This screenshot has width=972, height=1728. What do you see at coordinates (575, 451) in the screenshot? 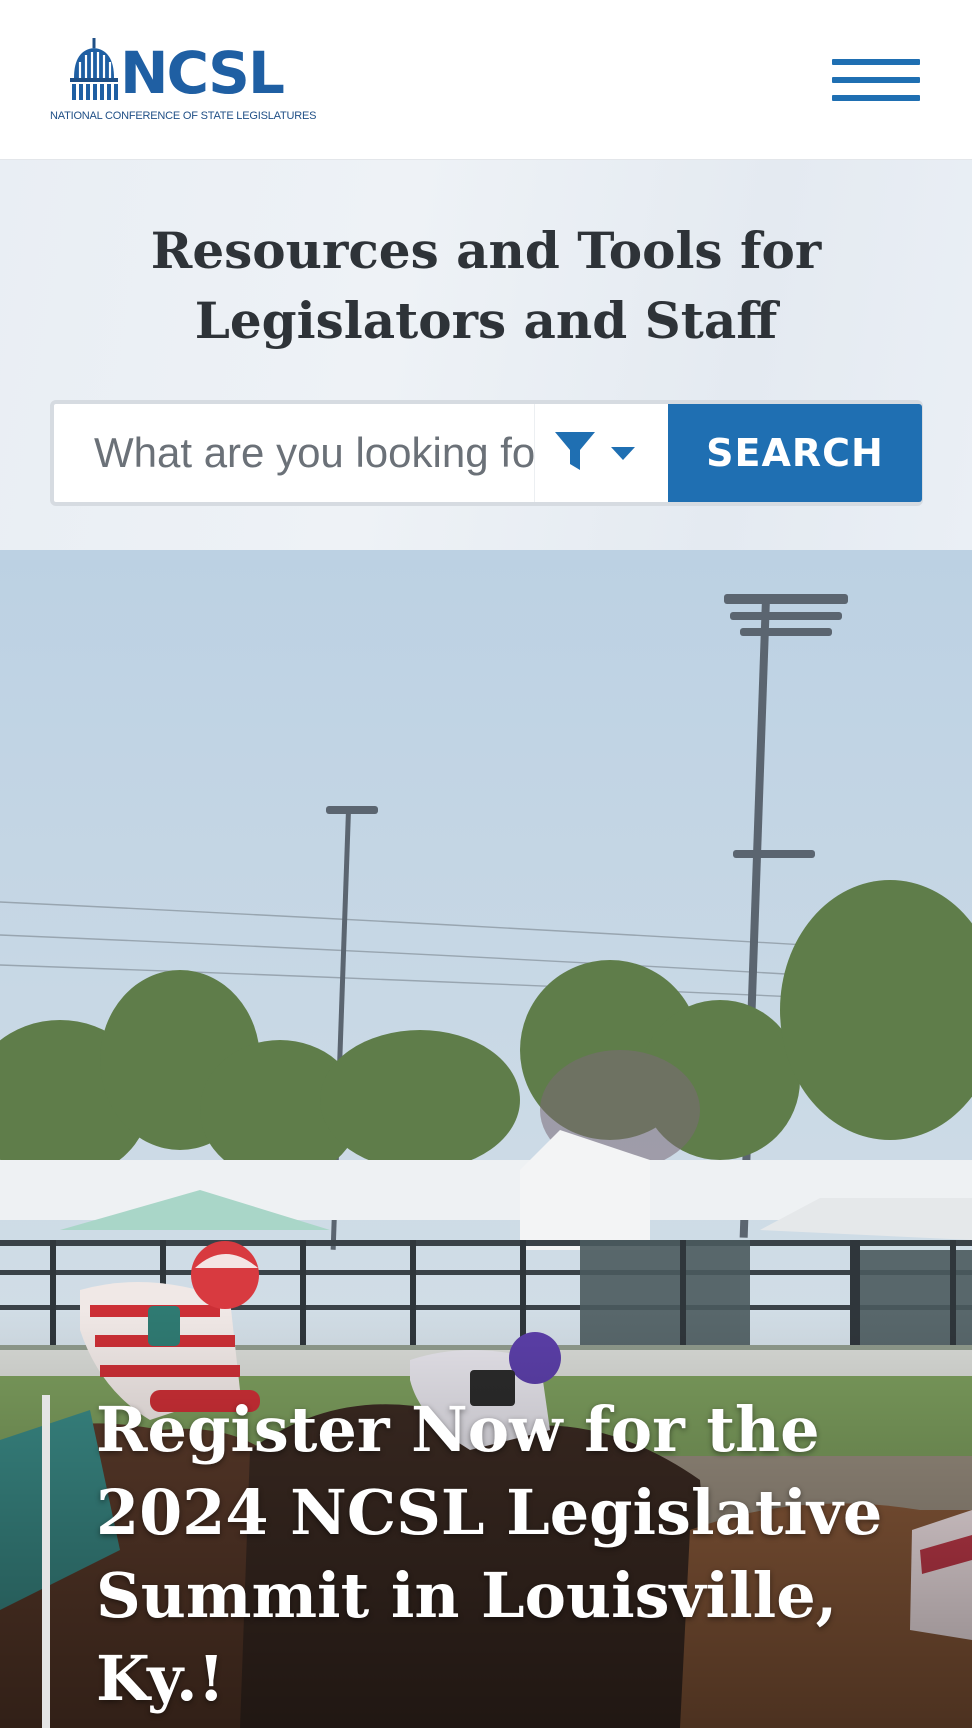
I see `filter-icon` at bounding box center [575, 451].